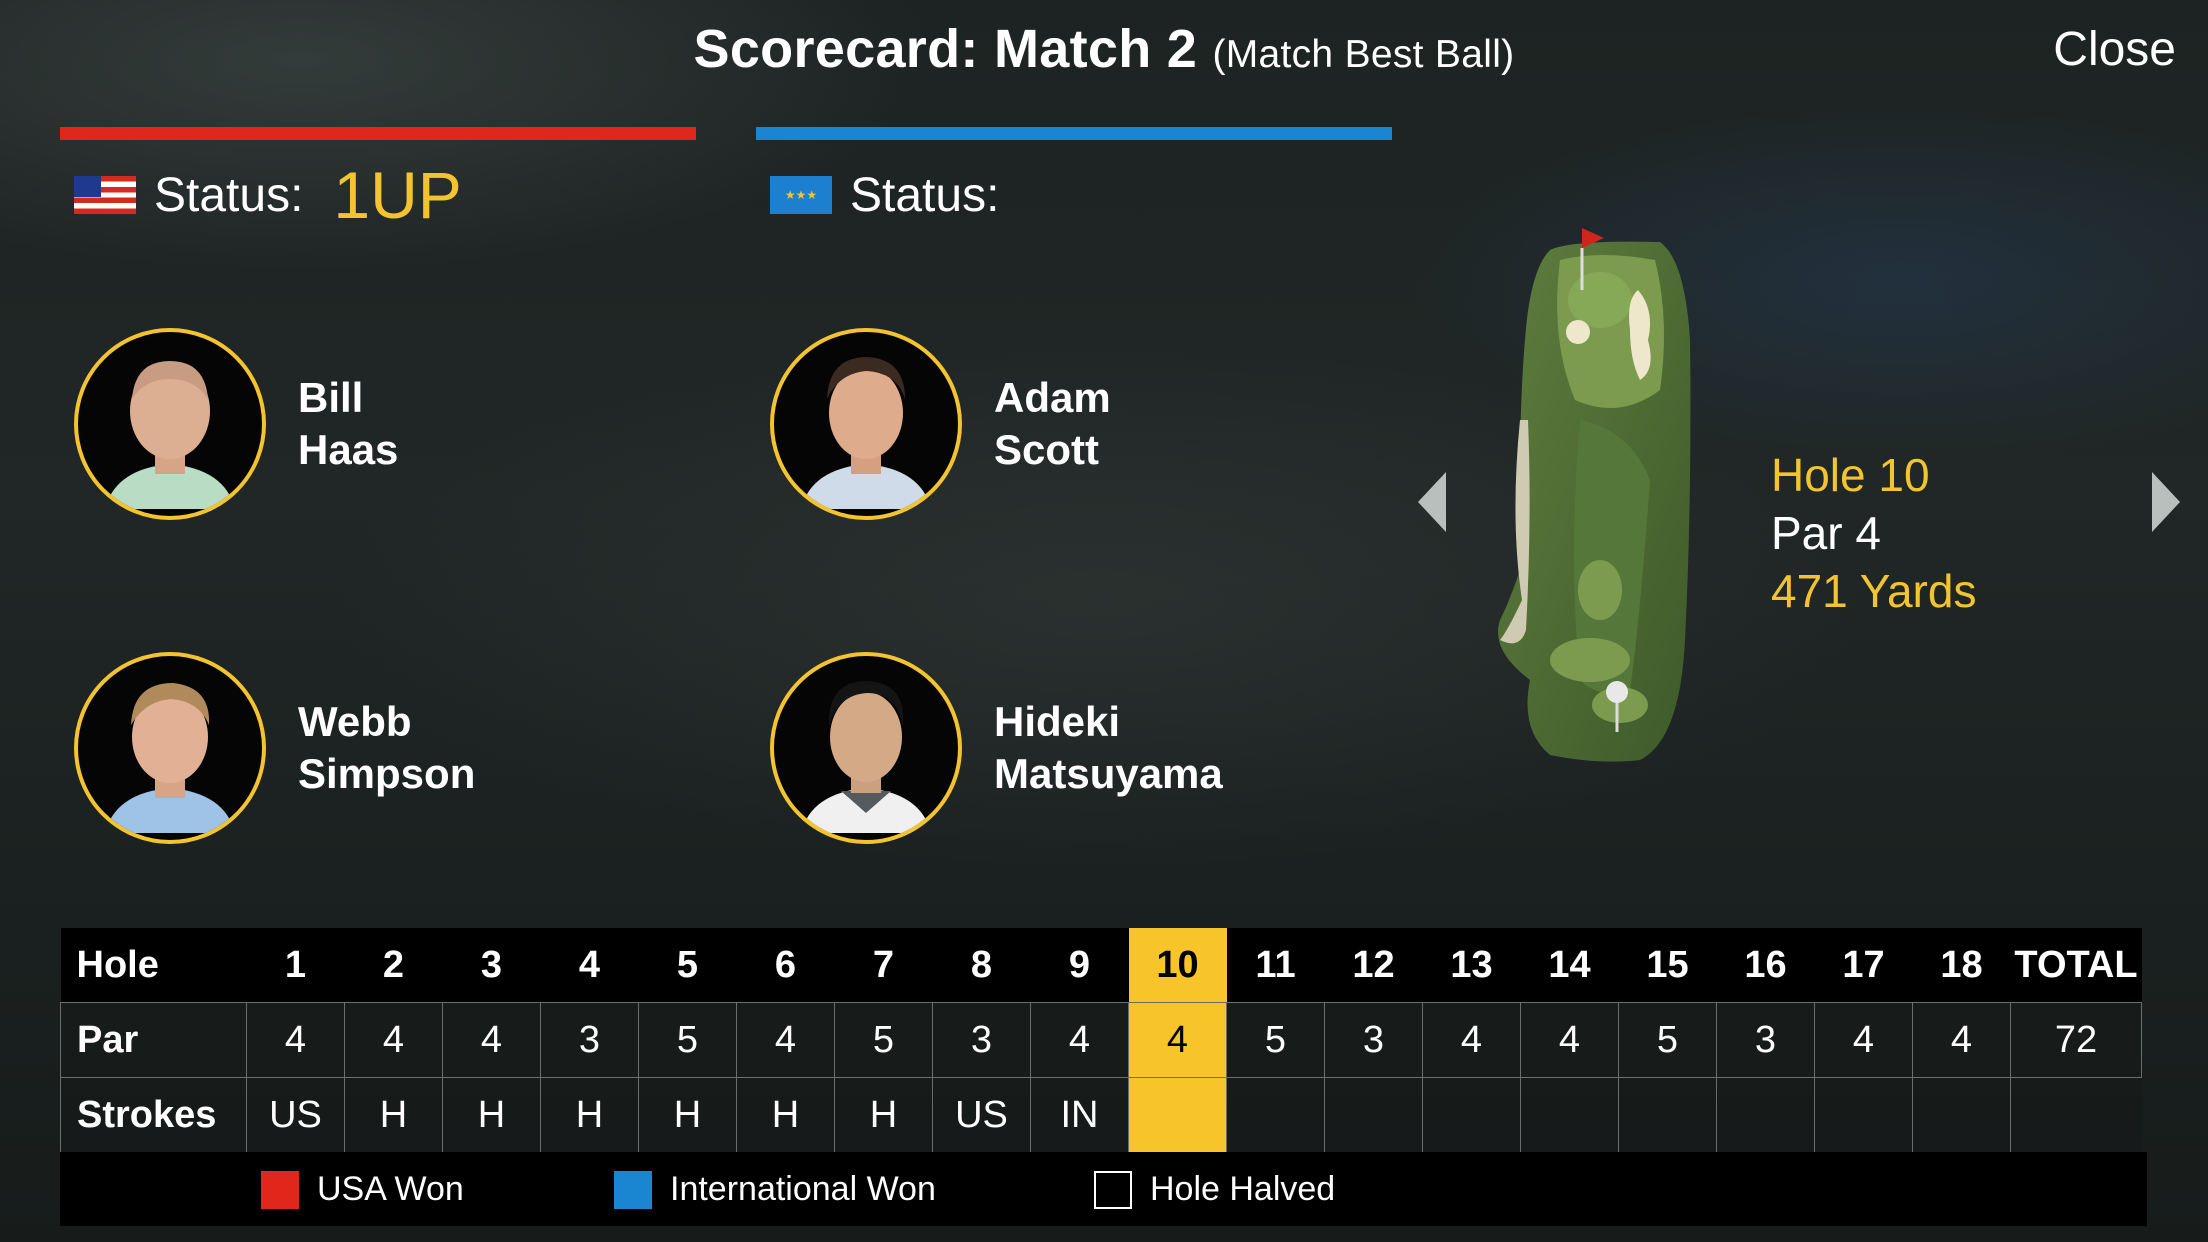 This screenshot has width=2208, height=1242. What do you see at coordinates (229, 195) in the screenshot?
I see `usa-status-label: Status:` at bounding box center [229, 195].